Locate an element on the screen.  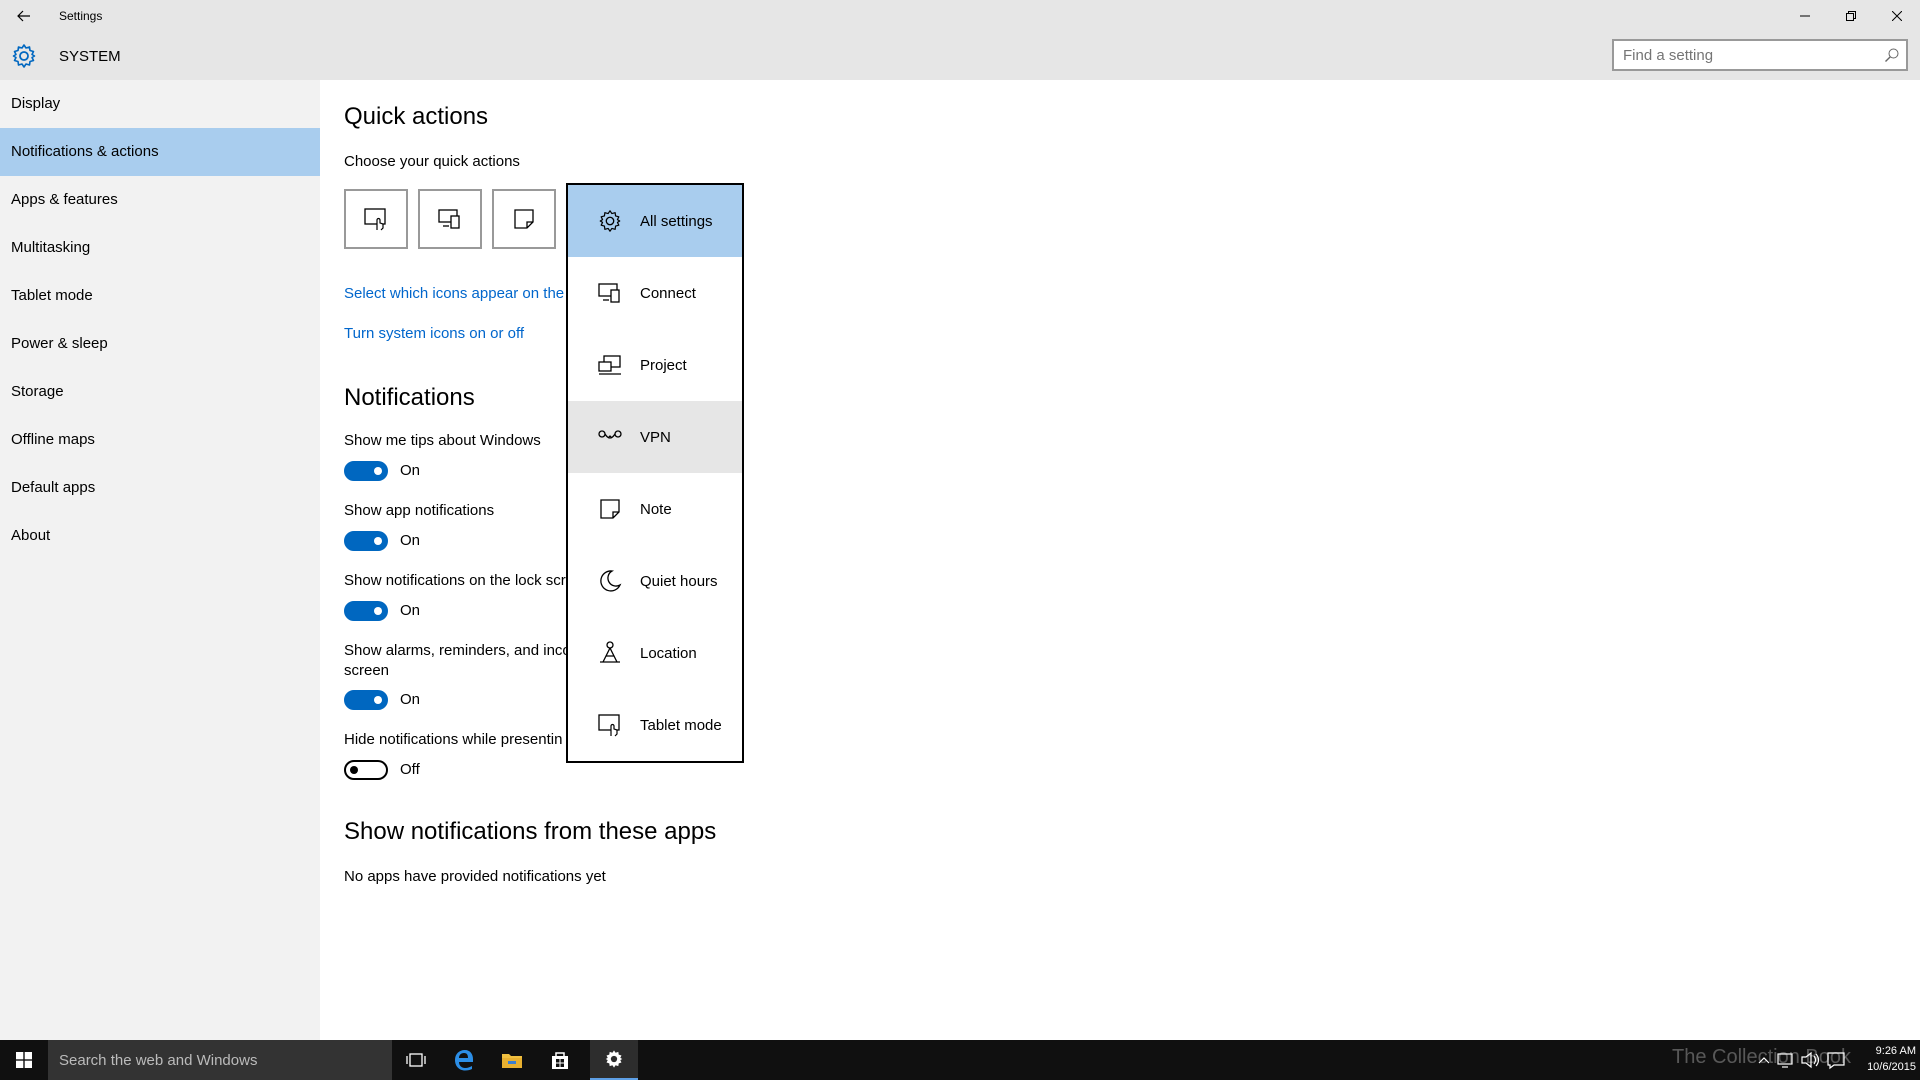
folder-icon is located at coordinates (512, 1061).